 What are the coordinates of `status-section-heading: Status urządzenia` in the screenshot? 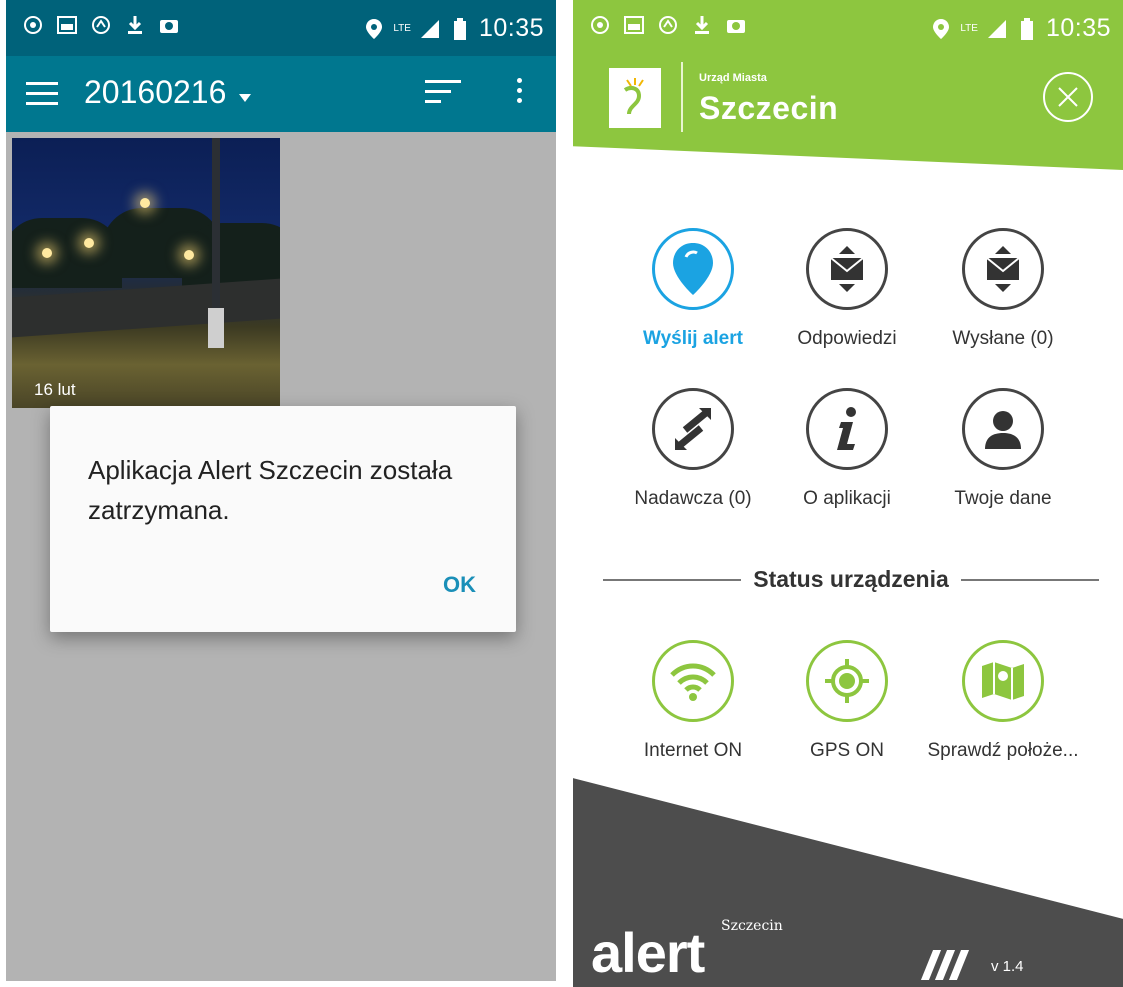 It's located at (851, 579).